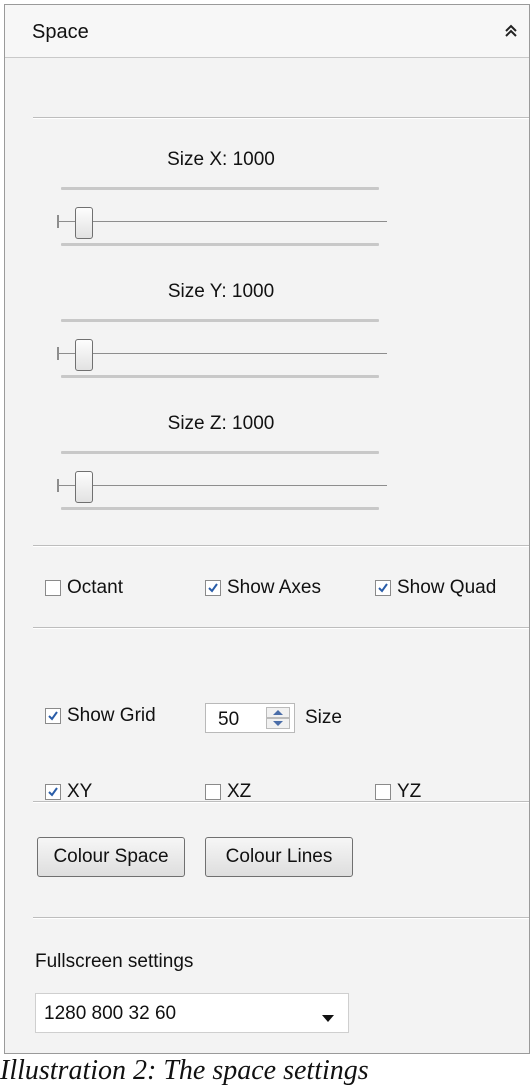 Image resolution: width=532 pixels, height=1092 pixels. Describe the element at coordinates (250, 718) in the screenshot. I see `grid-size-spinbox: 50` at that location.